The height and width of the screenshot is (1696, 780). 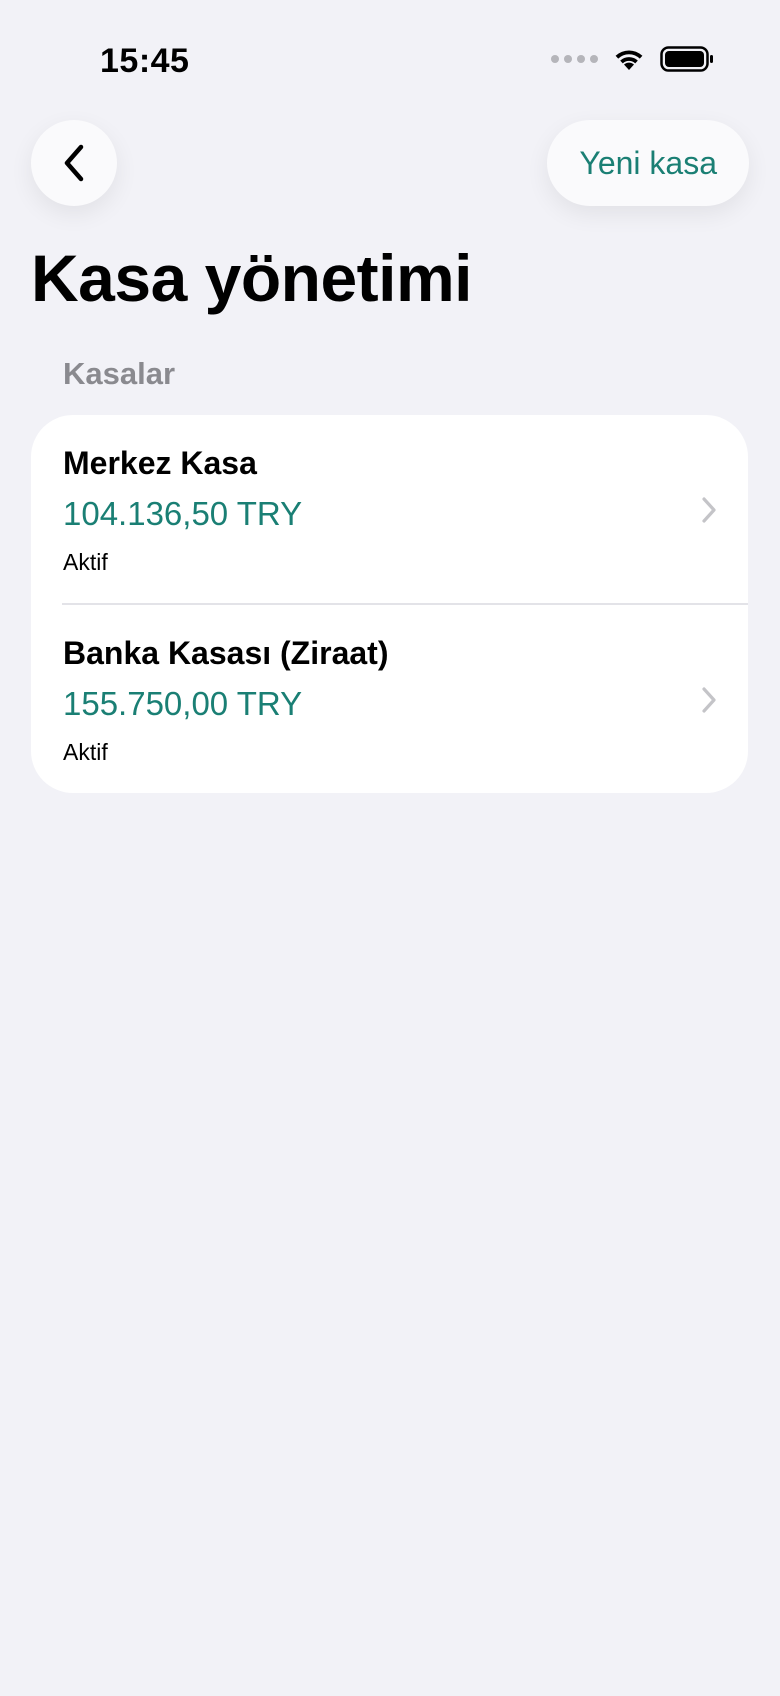 I want to click on kasa-name: Merkez Kasa, so click(x=160, y=463).